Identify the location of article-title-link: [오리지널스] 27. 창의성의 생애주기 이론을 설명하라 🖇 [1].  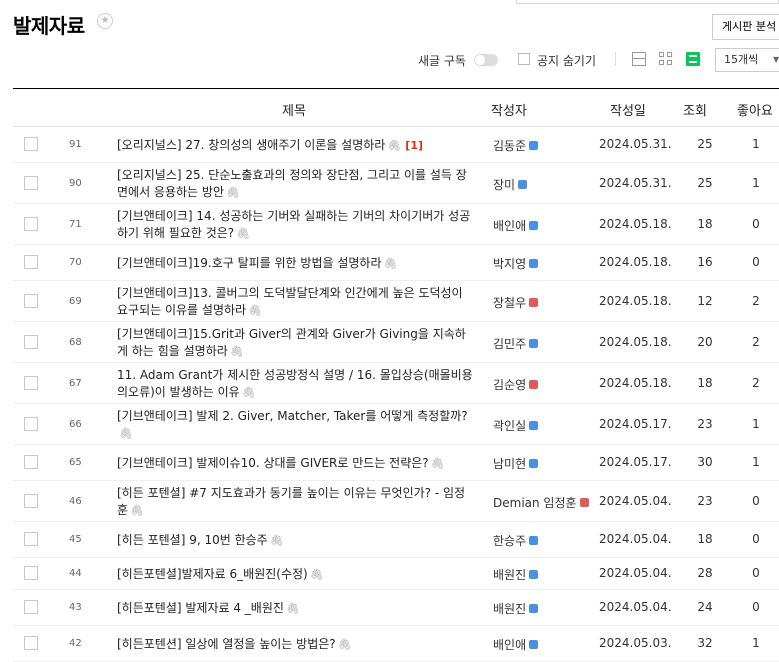
(296, 146).